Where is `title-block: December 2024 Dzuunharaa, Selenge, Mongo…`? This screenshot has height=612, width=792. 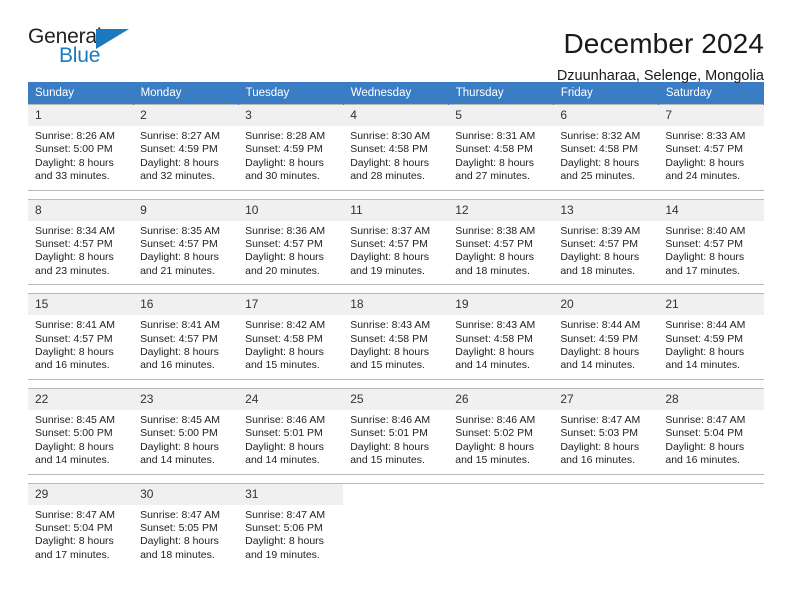
title-block: December 2024 Dzuunharaa, Selenge, Mongo… is located at coordinates (660, 56).